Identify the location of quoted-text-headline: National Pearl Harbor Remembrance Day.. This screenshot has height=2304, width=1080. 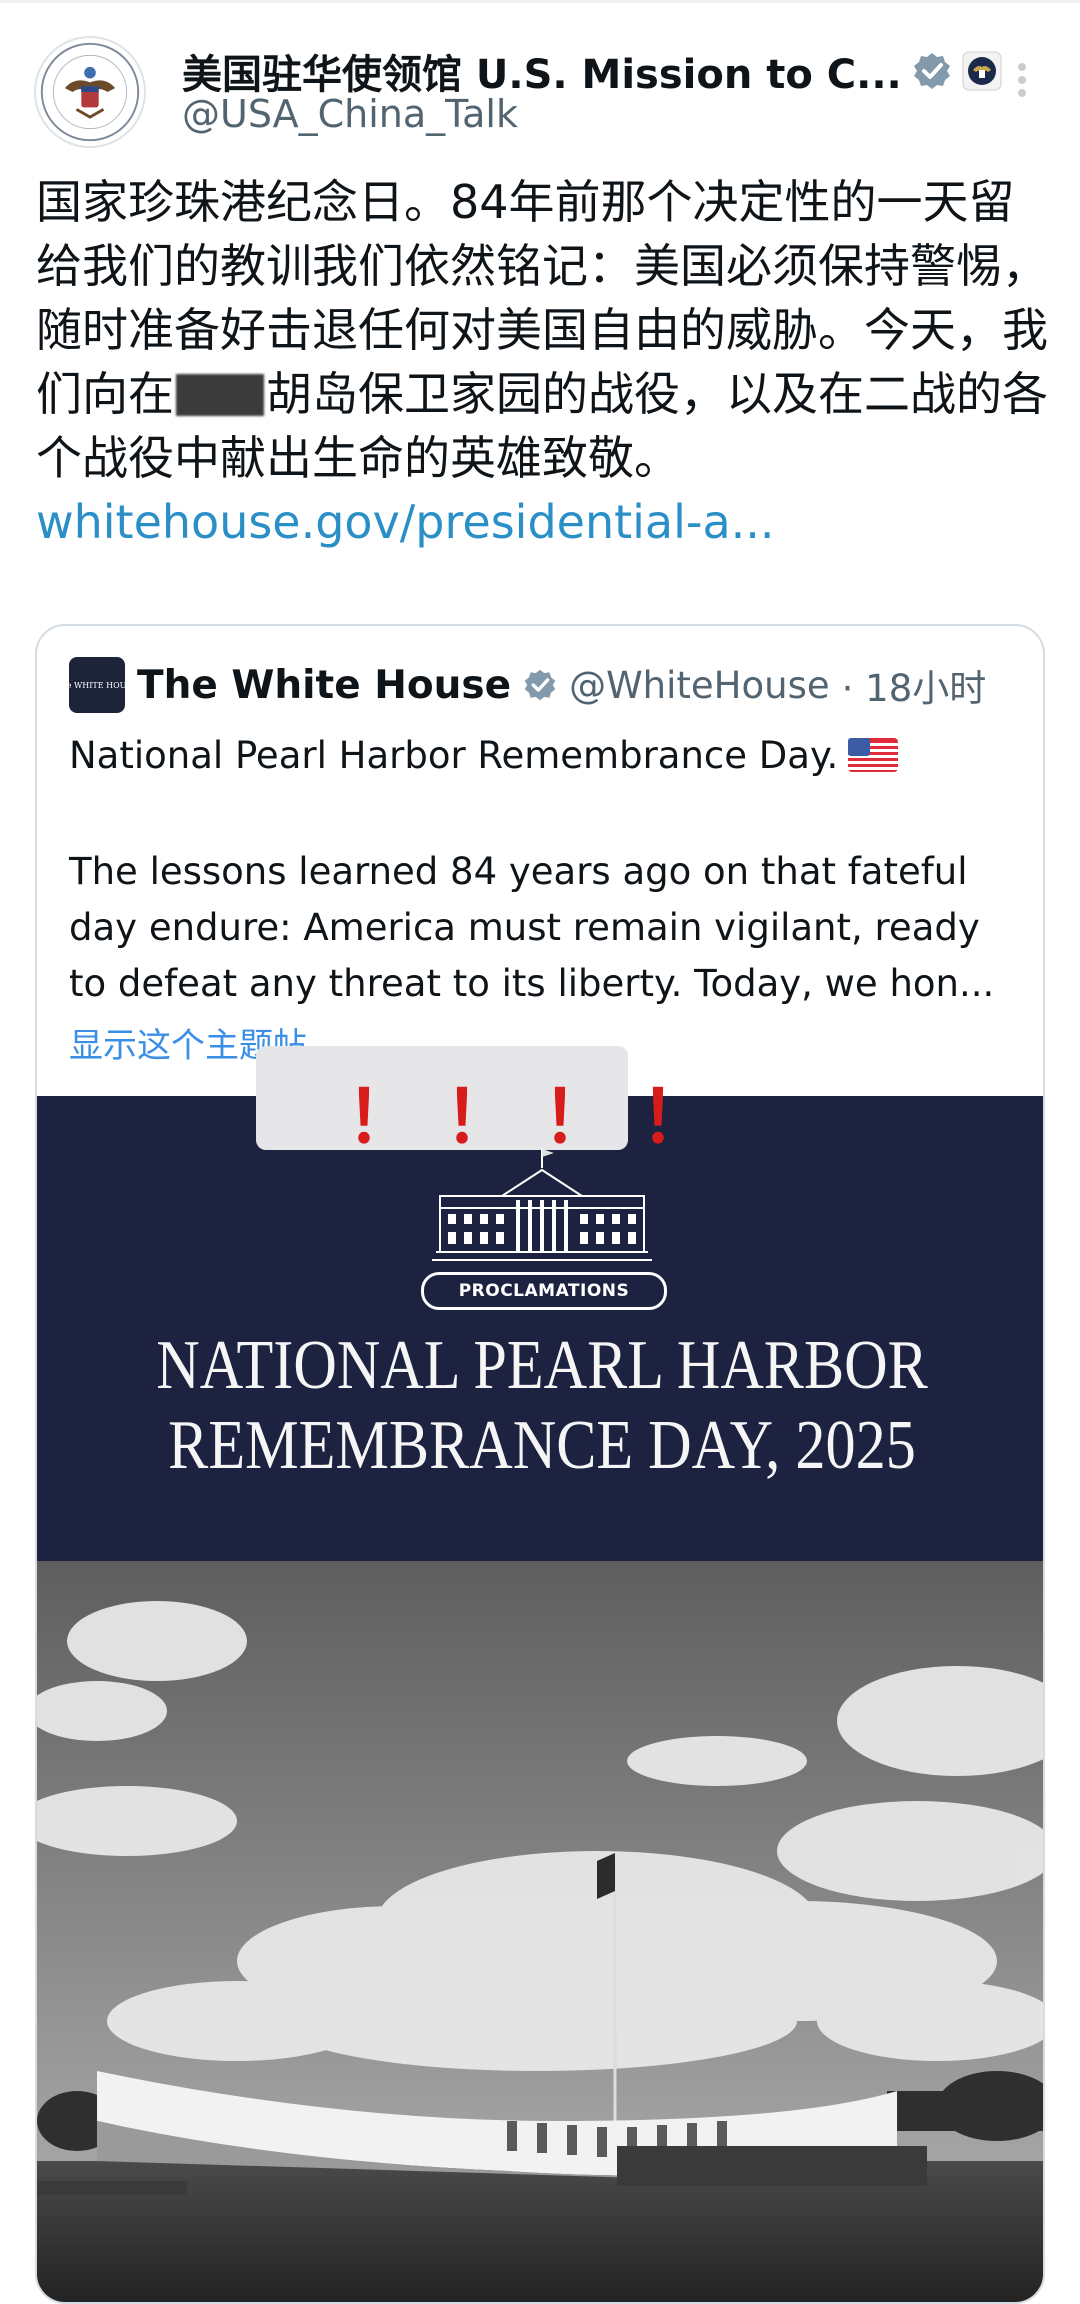
(484, 755).